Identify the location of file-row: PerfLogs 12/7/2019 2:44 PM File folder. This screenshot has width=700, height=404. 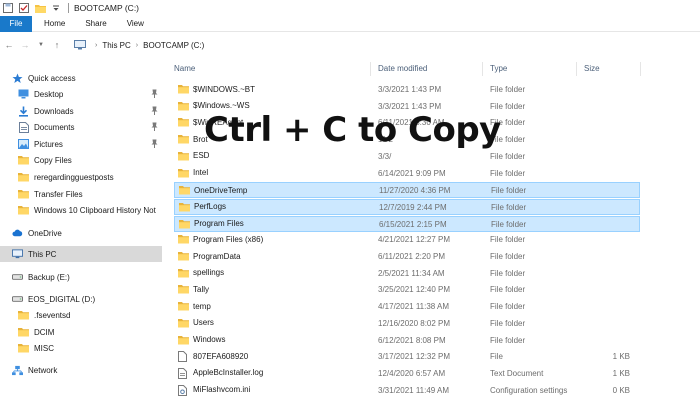
(407, 206).